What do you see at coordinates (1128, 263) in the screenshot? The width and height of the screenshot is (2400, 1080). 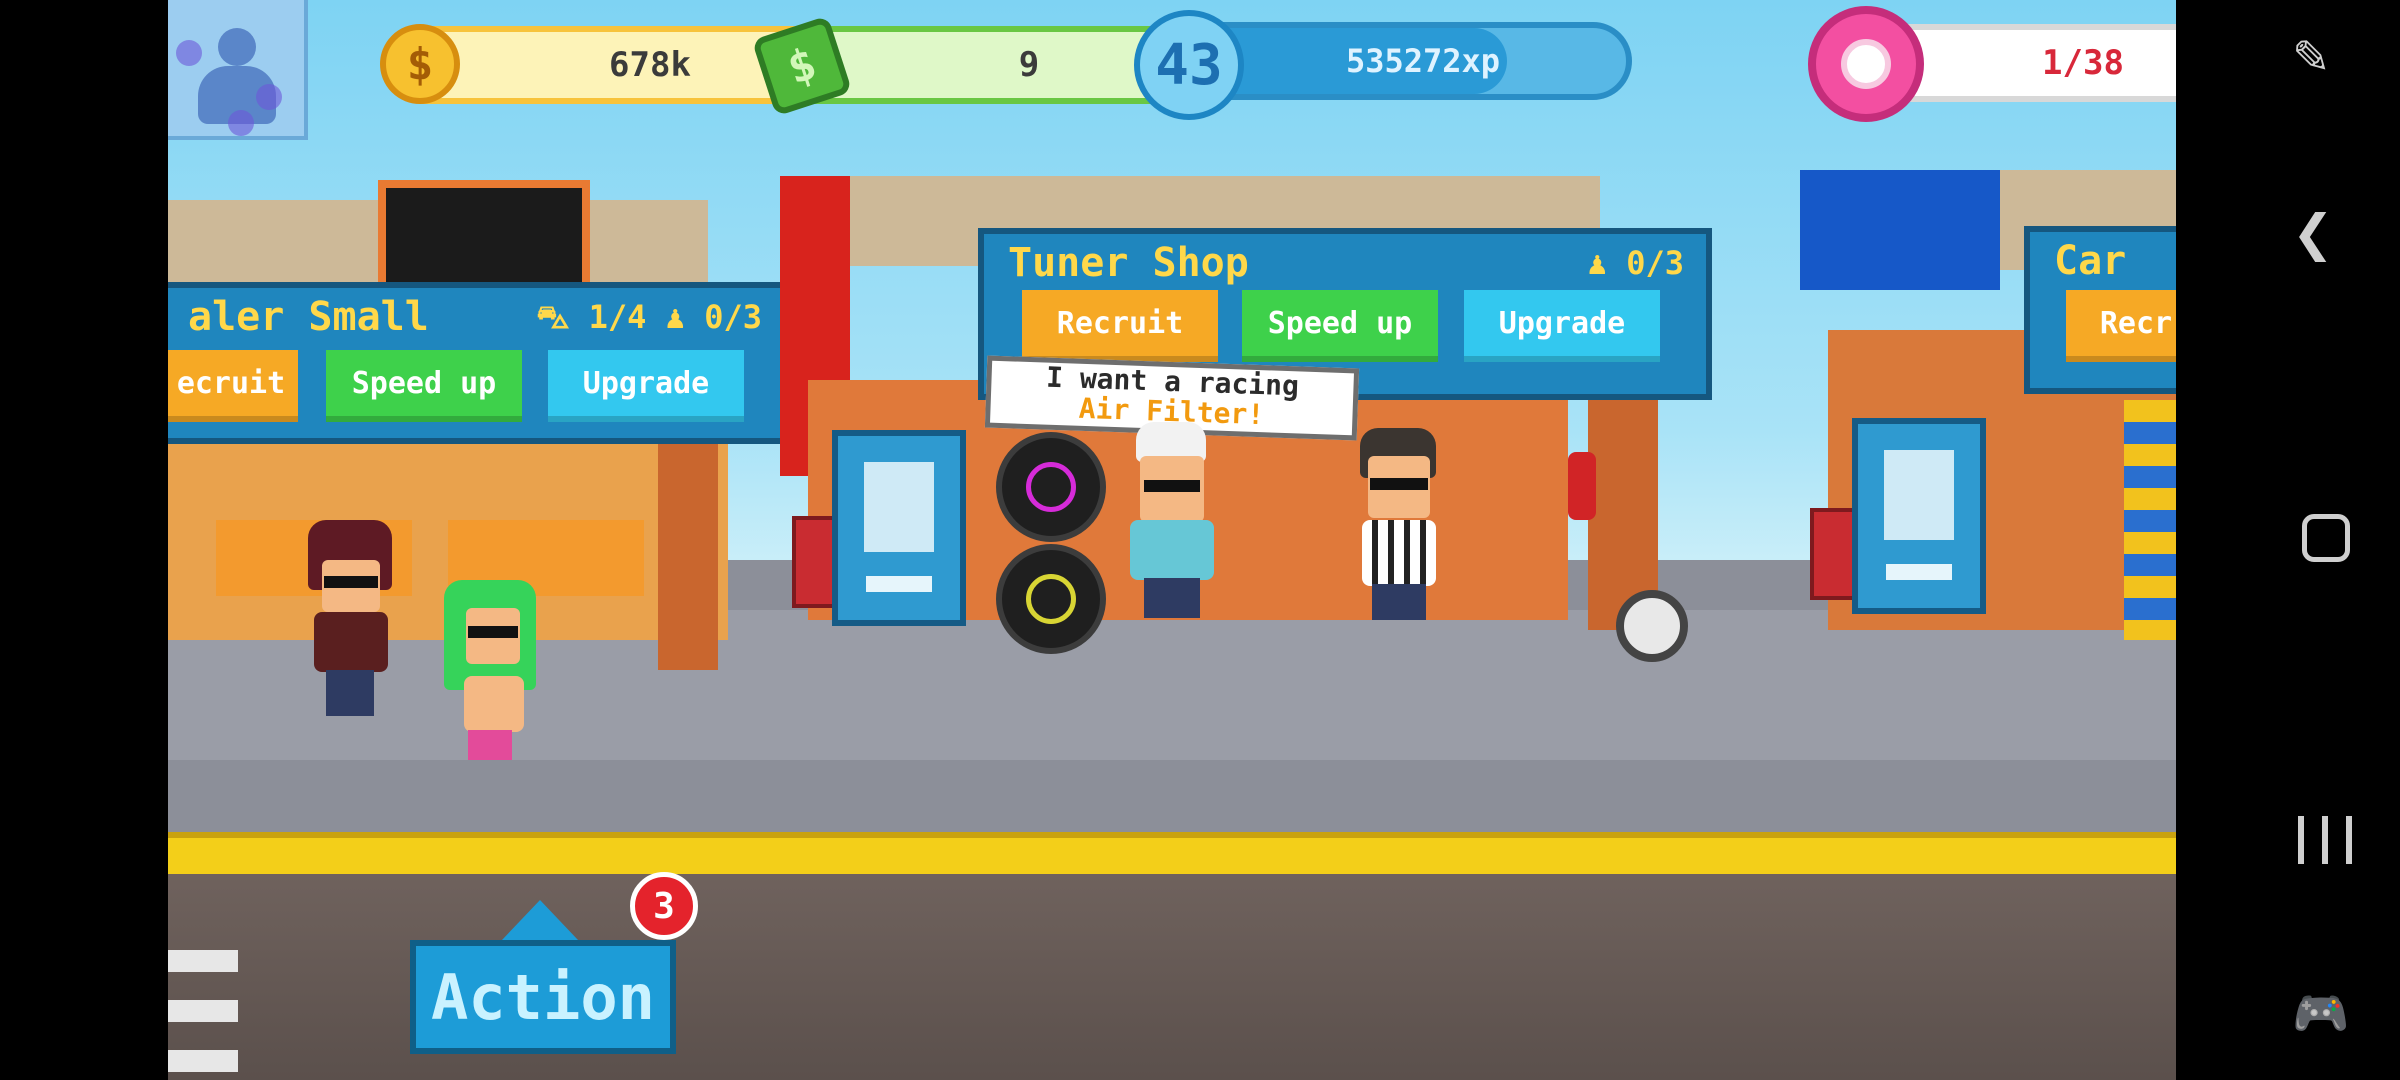 I see `shop-title: Tuner Shop` at bounding box center [1128, 263].